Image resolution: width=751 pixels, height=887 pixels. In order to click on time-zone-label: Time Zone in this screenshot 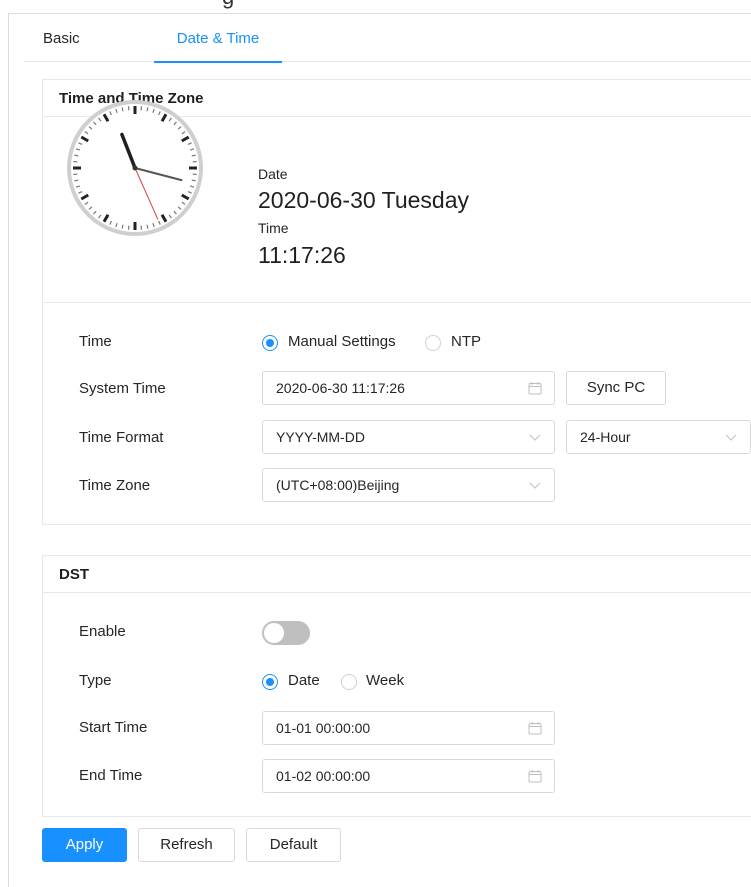, I will do `click(115, 485)`.